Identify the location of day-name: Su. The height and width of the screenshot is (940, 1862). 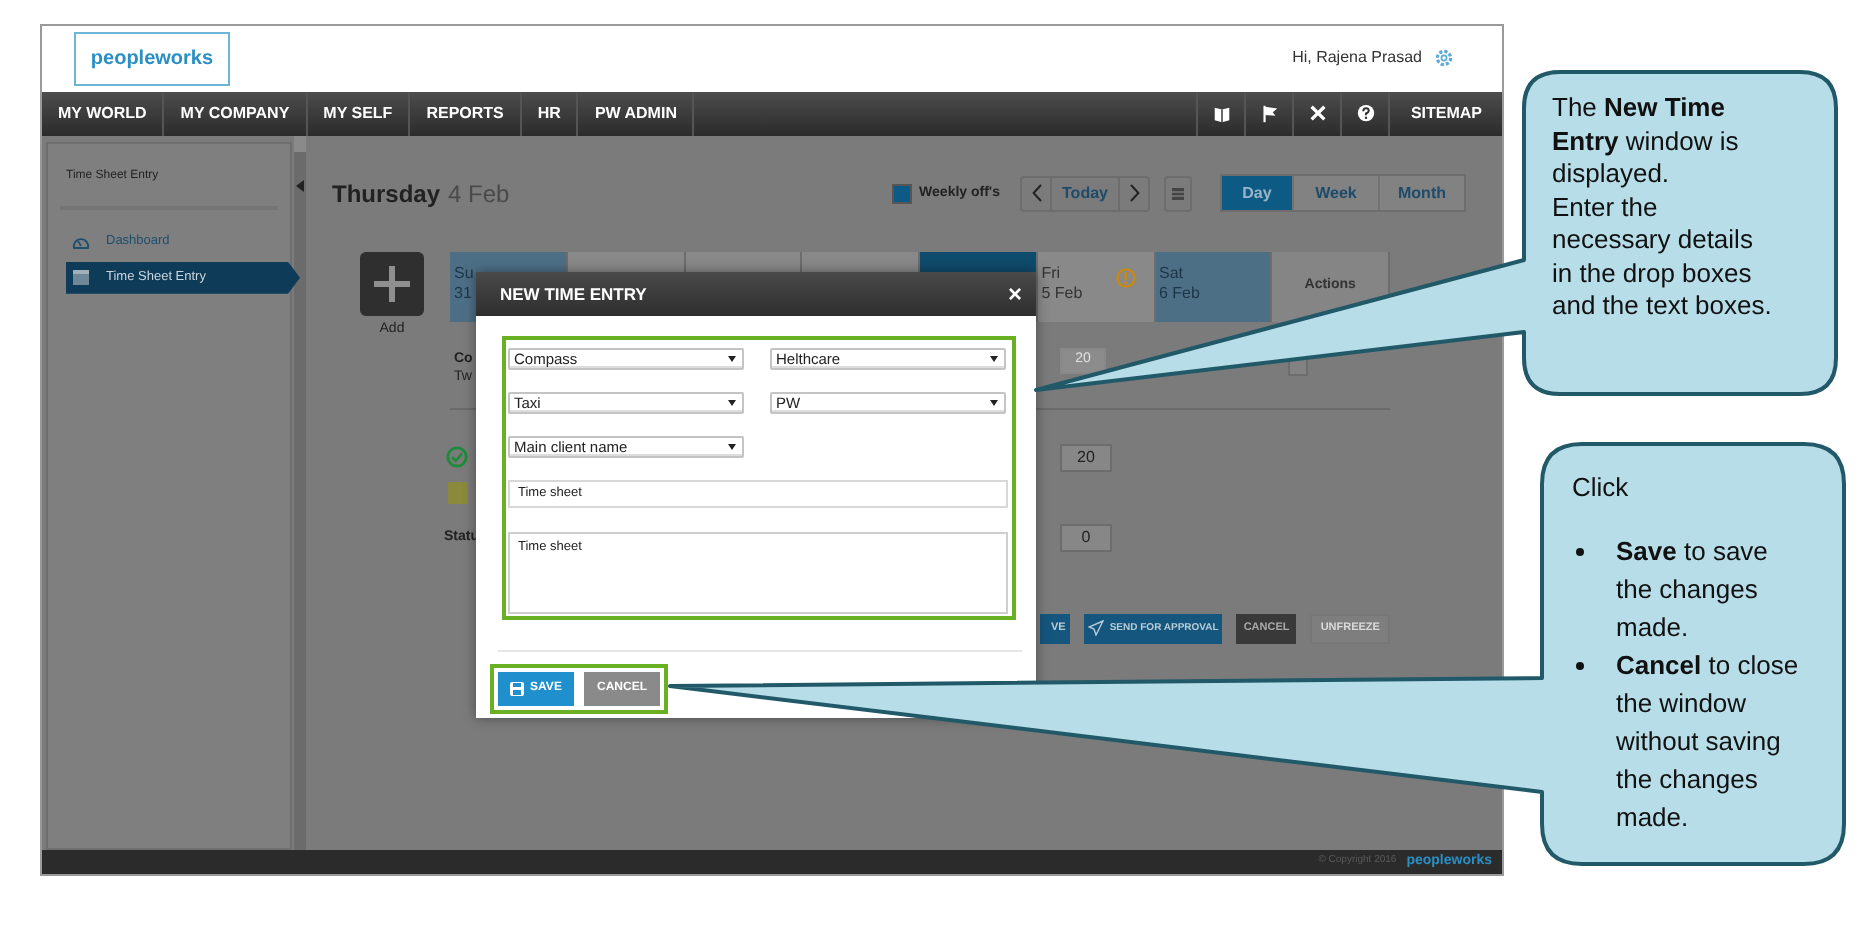
(464, 273).